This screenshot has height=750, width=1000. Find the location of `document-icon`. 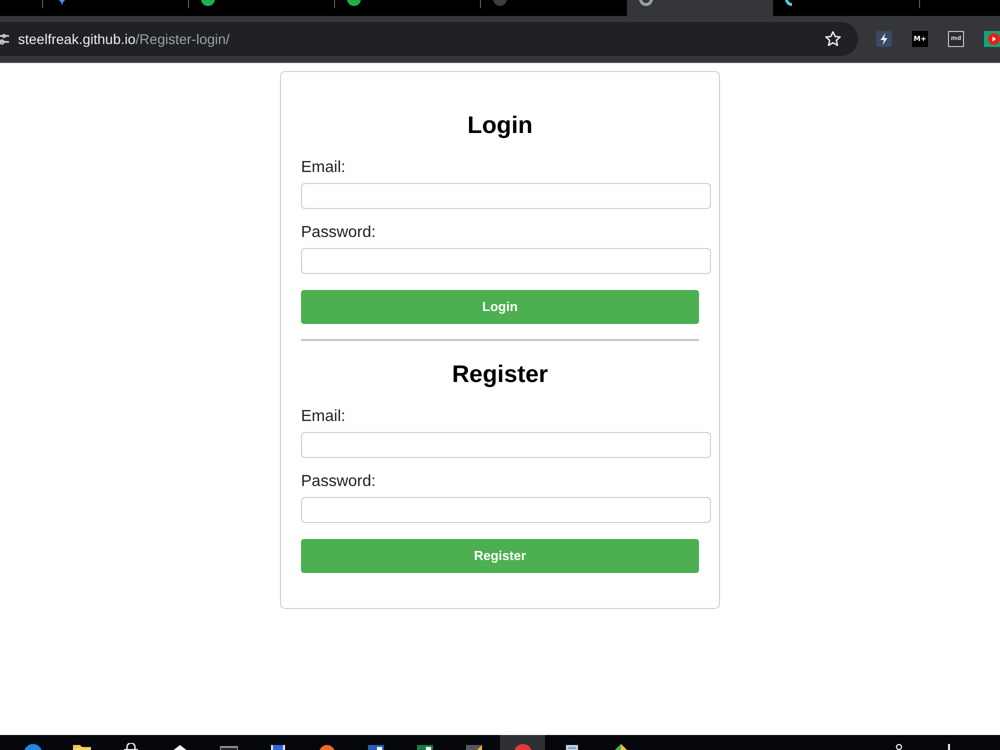

document-icon is located at coordinates (376, 746).